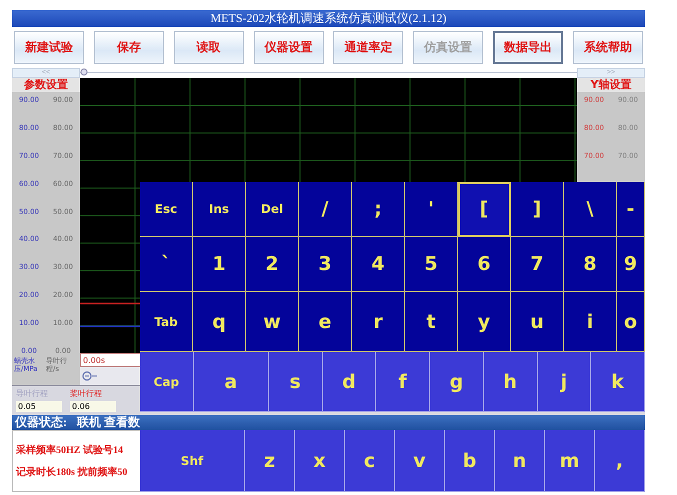 This screenshot has width=677, height=495. I want to click on keyboard-key: /, so click(325, 209).